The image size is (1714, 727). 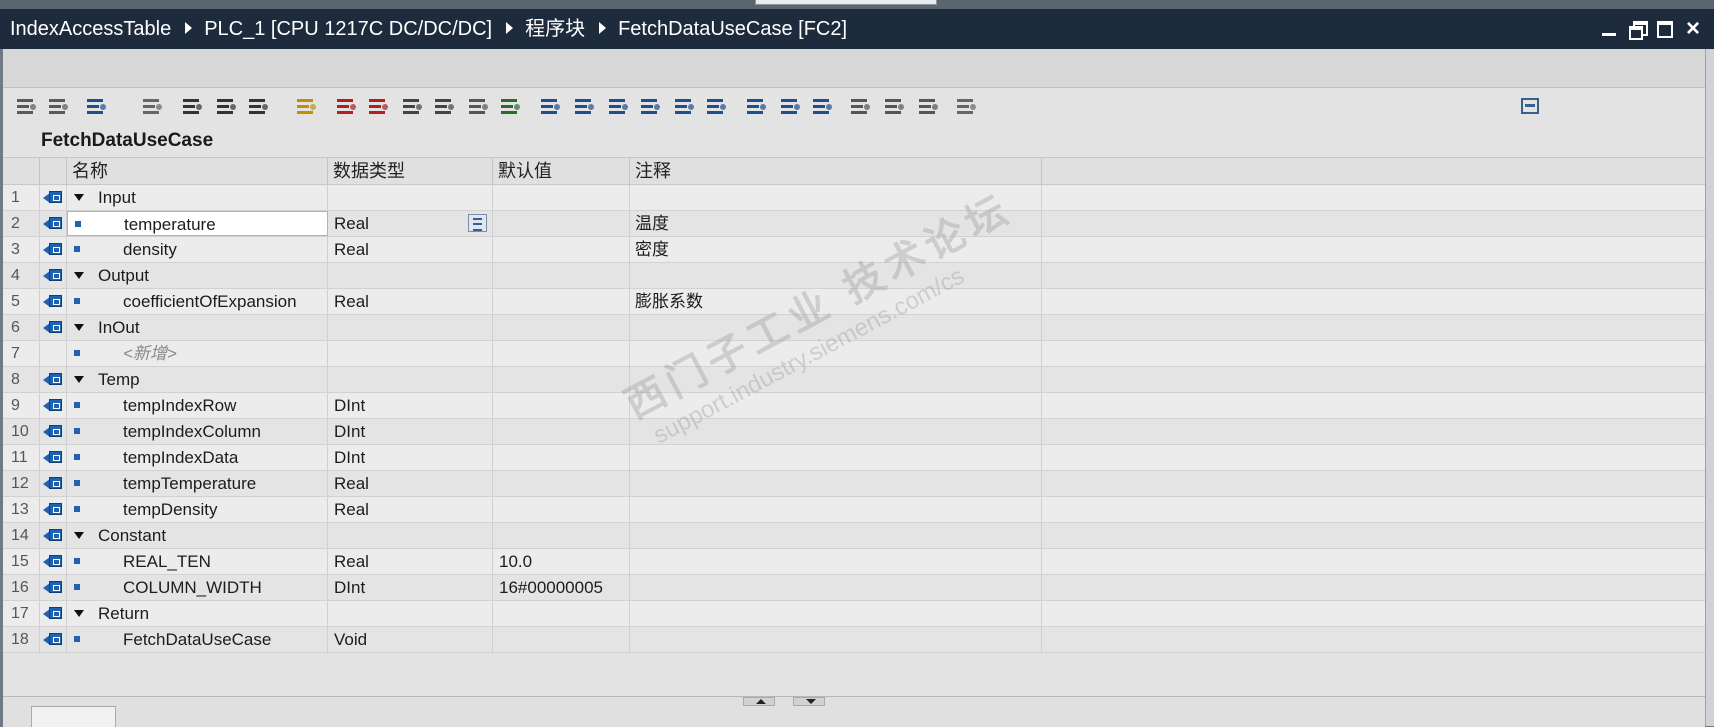 I want to click on name-cell: FetchDataUseCase, so click(x=197, y=639).